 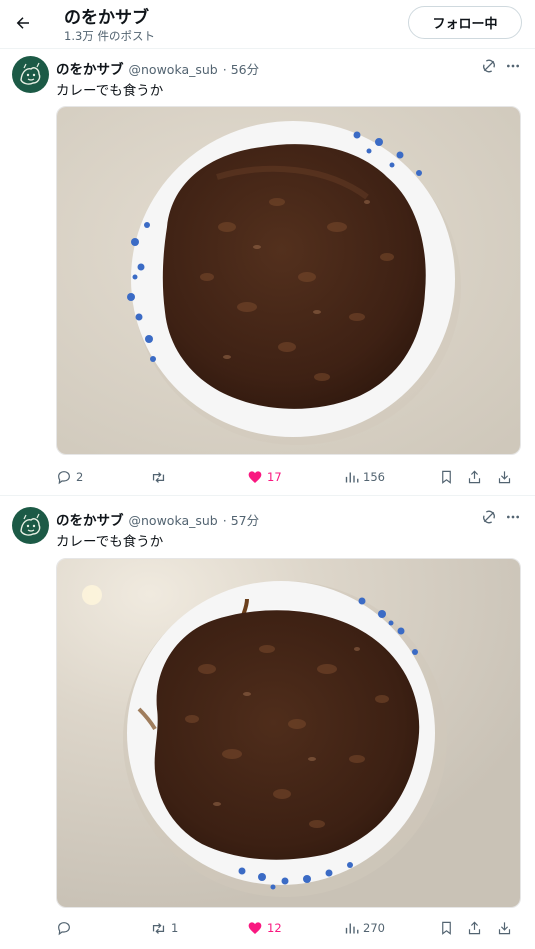 I want to click on views-button: 270, so click(x=364, y=928).